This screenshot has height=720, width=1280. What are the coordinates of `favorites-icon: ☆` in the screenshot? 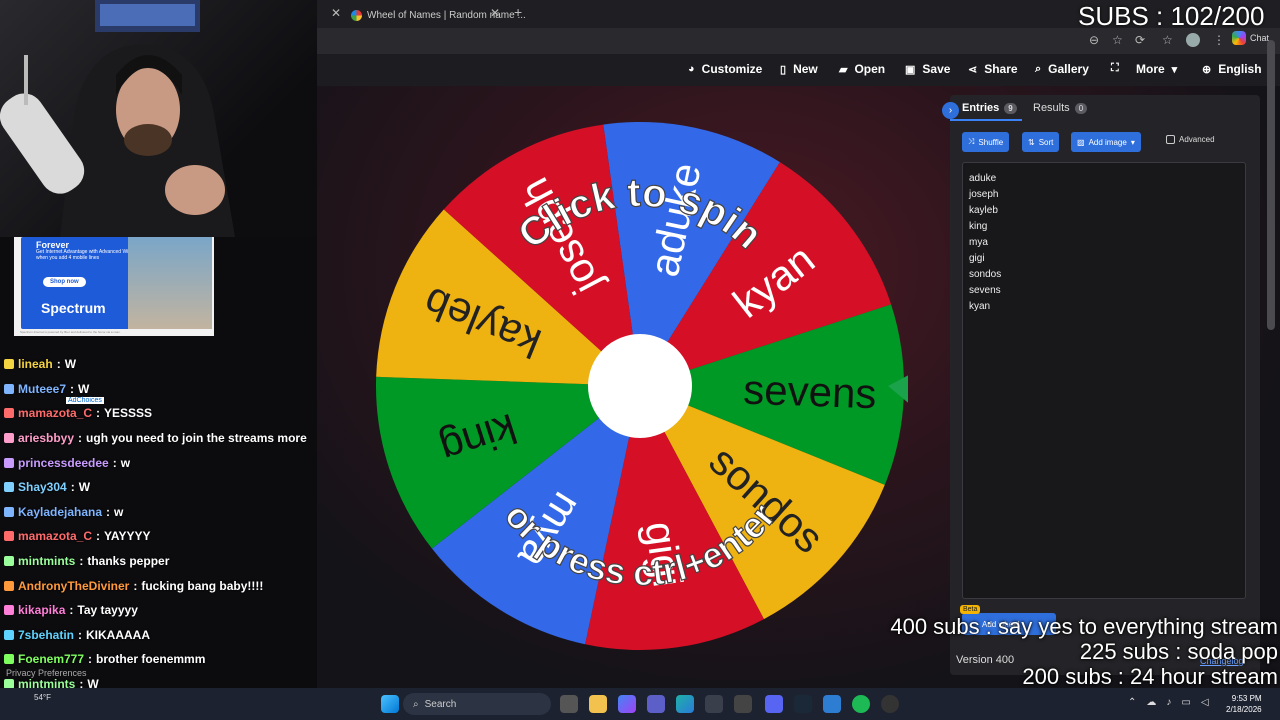 It's located at (1167, 40).